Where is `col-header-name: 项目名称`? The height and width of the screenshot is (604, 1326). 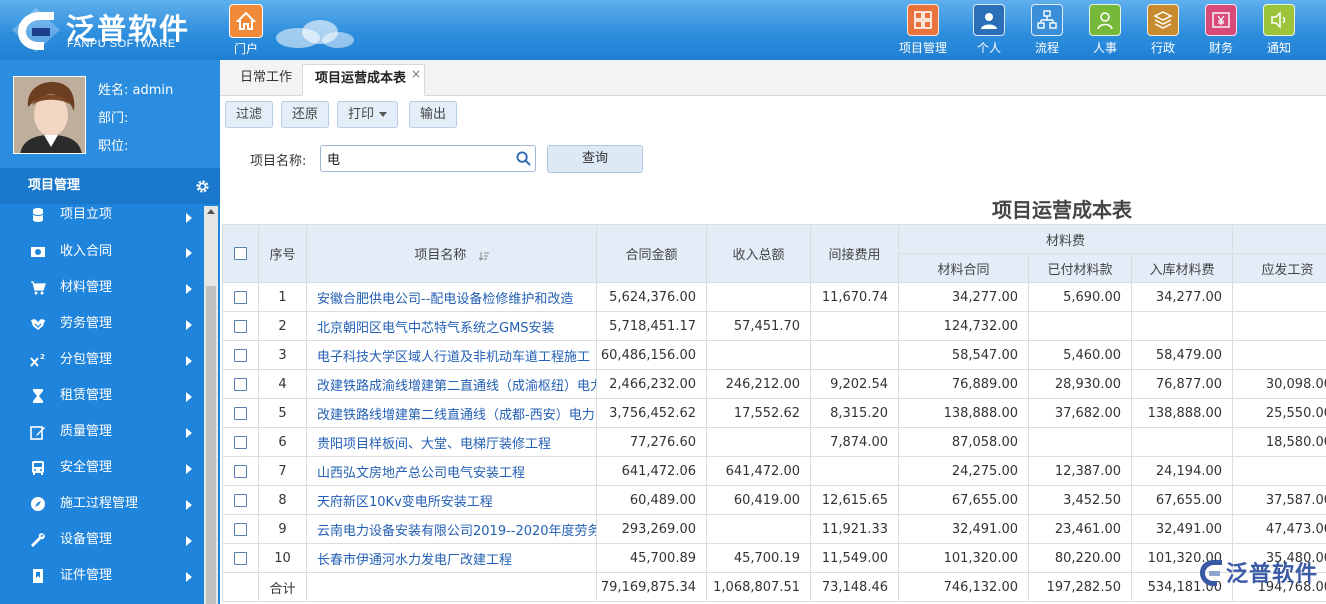
col-header-name: 项目名称 is located at coordinates (451, 253).